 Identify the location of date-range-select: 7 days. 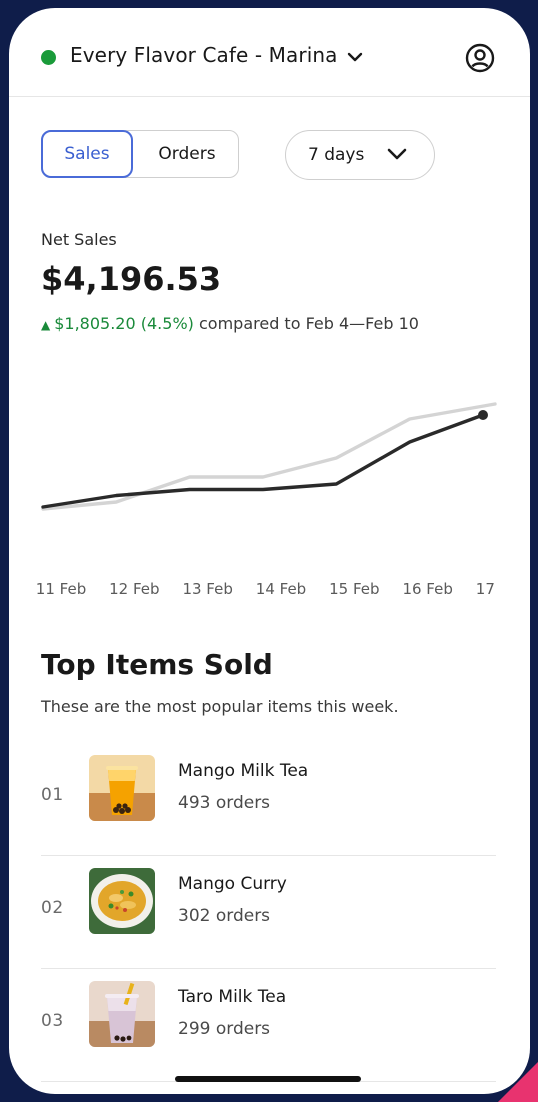
(360, 155).